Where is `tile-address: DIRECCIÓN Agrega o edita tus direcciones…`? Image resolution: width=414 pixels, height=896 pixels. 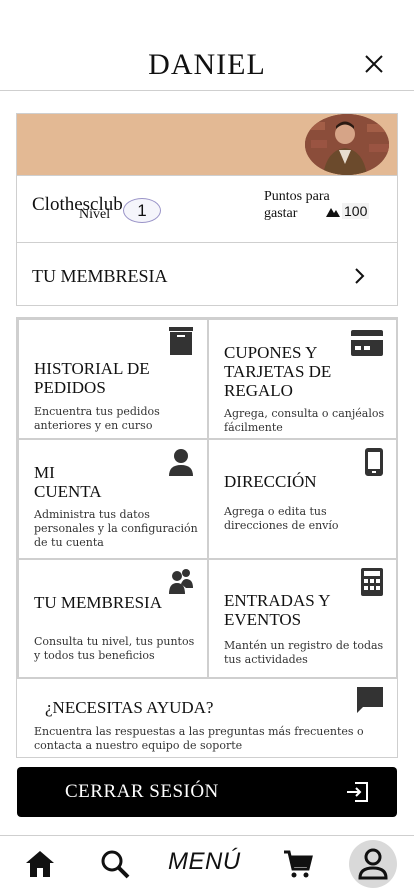
tile-address: DIRECCIÓN Agrega o edita tus direcciones… is located at coordinates (303, 499).